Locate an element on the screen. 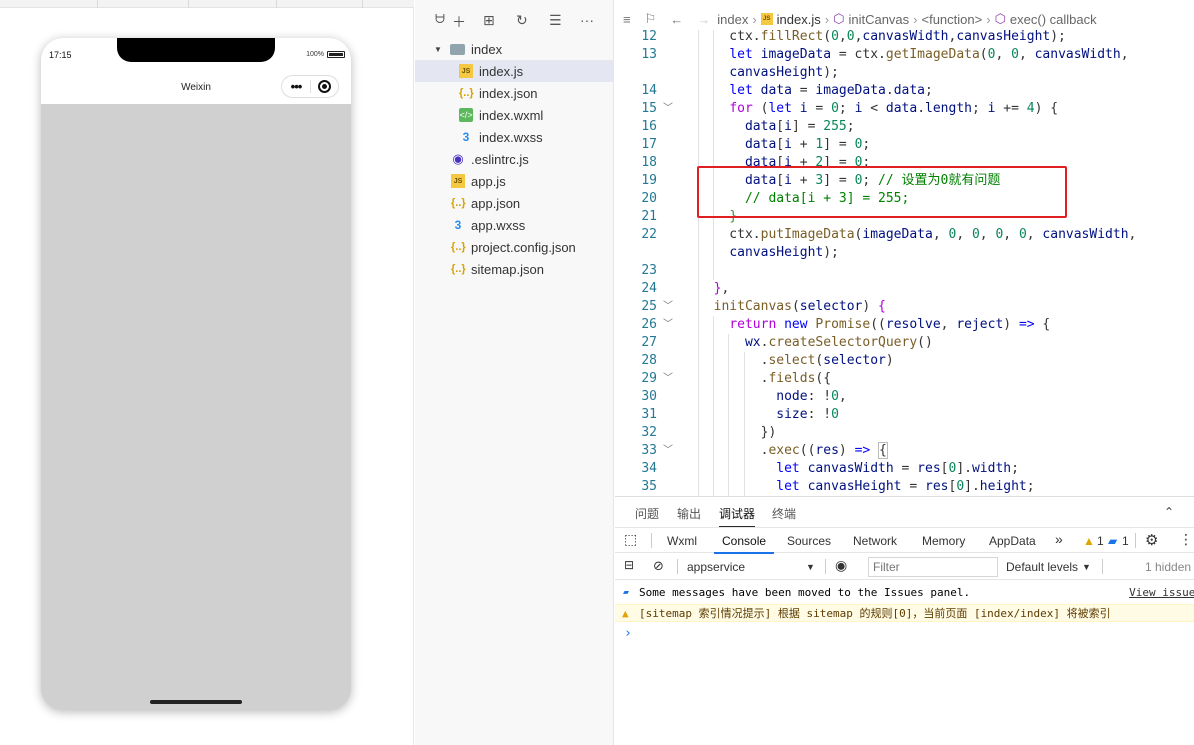 This screenshot has width=1194, height=745. code-line: 30 node: !0, is located at coordinates (885, 397).